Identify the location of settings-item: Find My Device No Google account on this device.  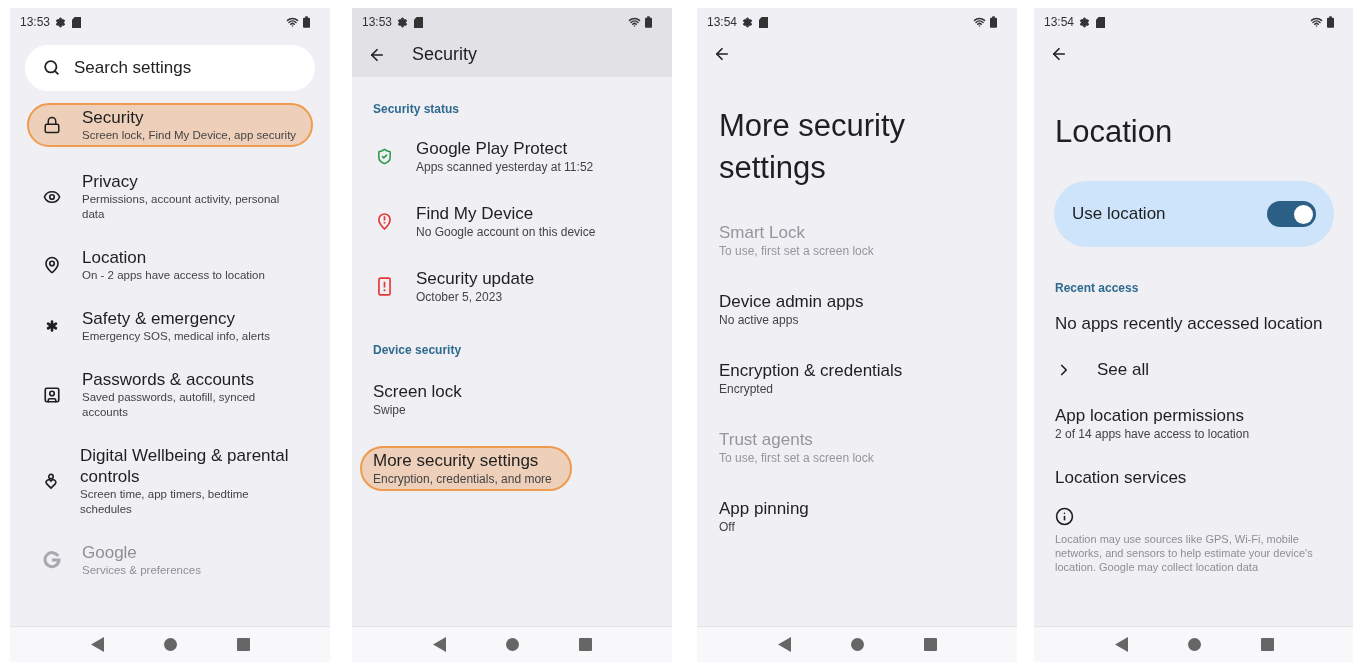
(506, 221).